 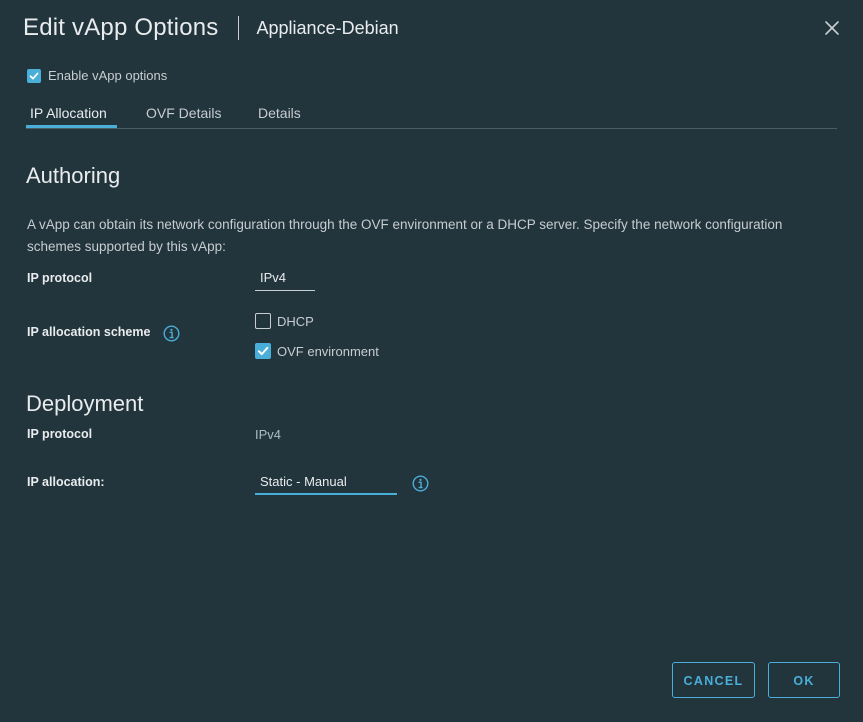 I want to click on dialog-subtitle: Appliance-Debian, so click(x=327, y=28).